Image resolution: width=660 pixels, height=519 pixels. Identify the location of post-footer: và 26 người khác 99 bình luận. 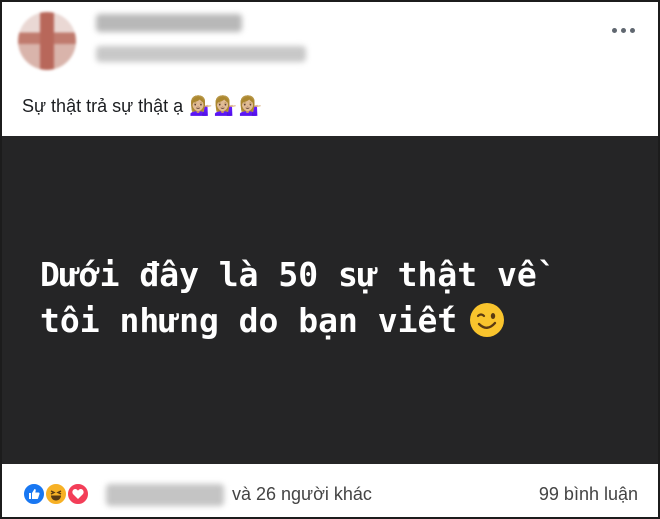
(330, 491).